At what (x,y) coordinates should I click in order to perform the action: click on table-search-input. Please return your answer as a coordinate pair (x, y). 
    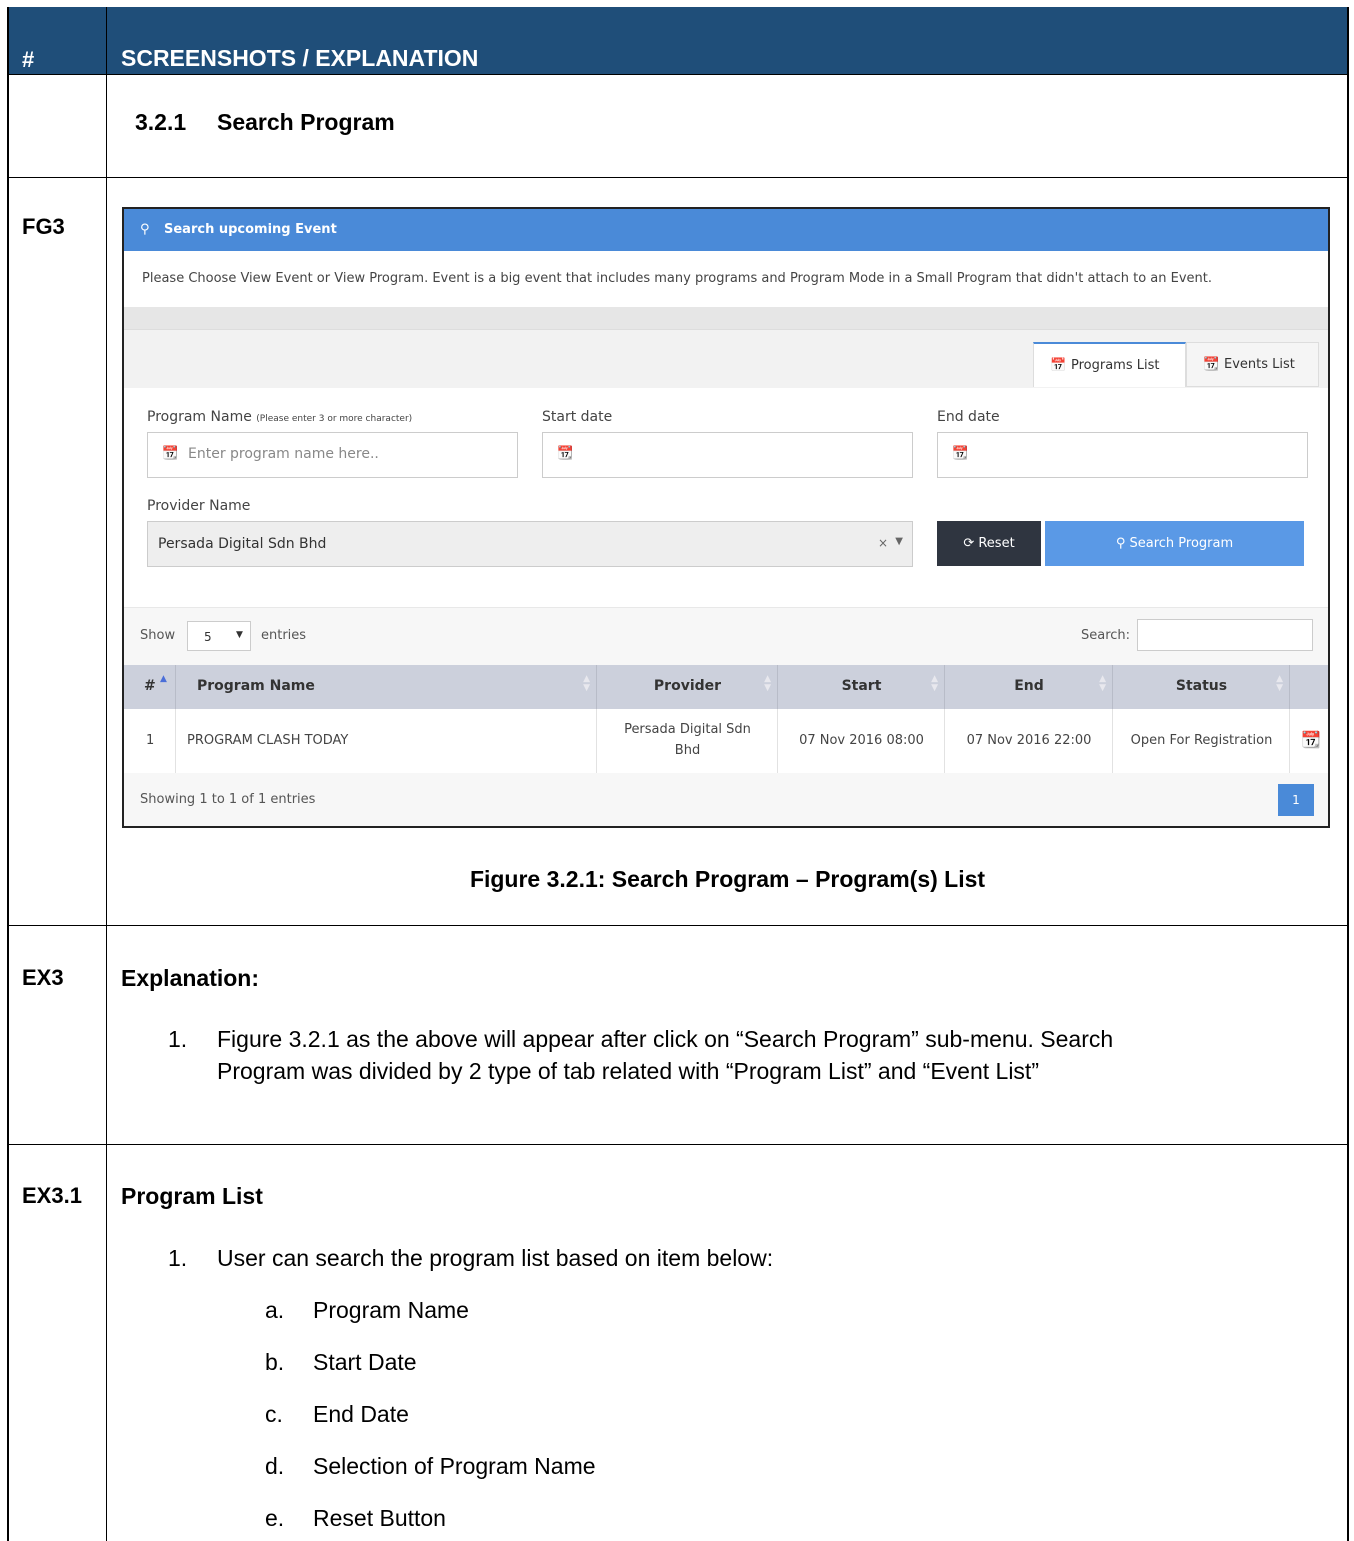
    Looking at the image, I should click on (1225, 635).